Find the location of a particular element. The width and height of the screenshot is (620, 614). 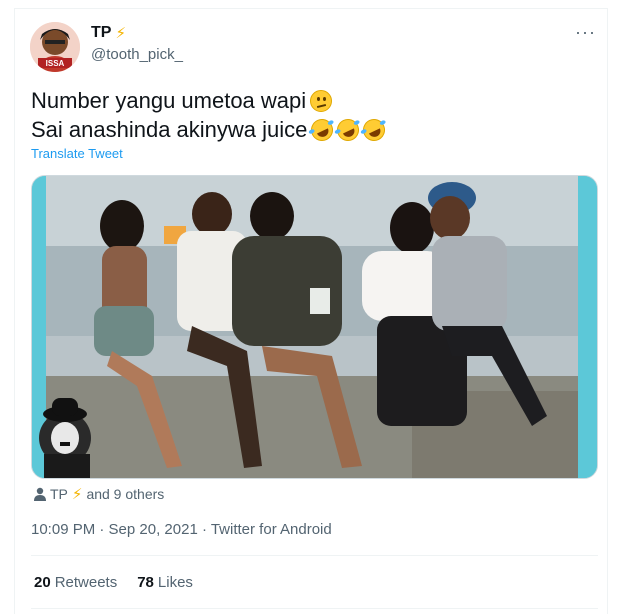

author-name: TP is located at coordinates (101, 33).